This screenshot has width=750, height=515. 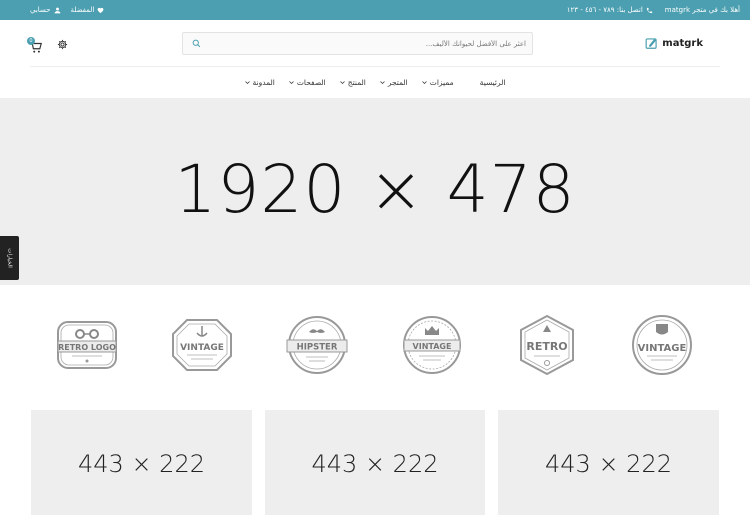 I want to click on brand-label: RETRO, so click(x=546, y=346).